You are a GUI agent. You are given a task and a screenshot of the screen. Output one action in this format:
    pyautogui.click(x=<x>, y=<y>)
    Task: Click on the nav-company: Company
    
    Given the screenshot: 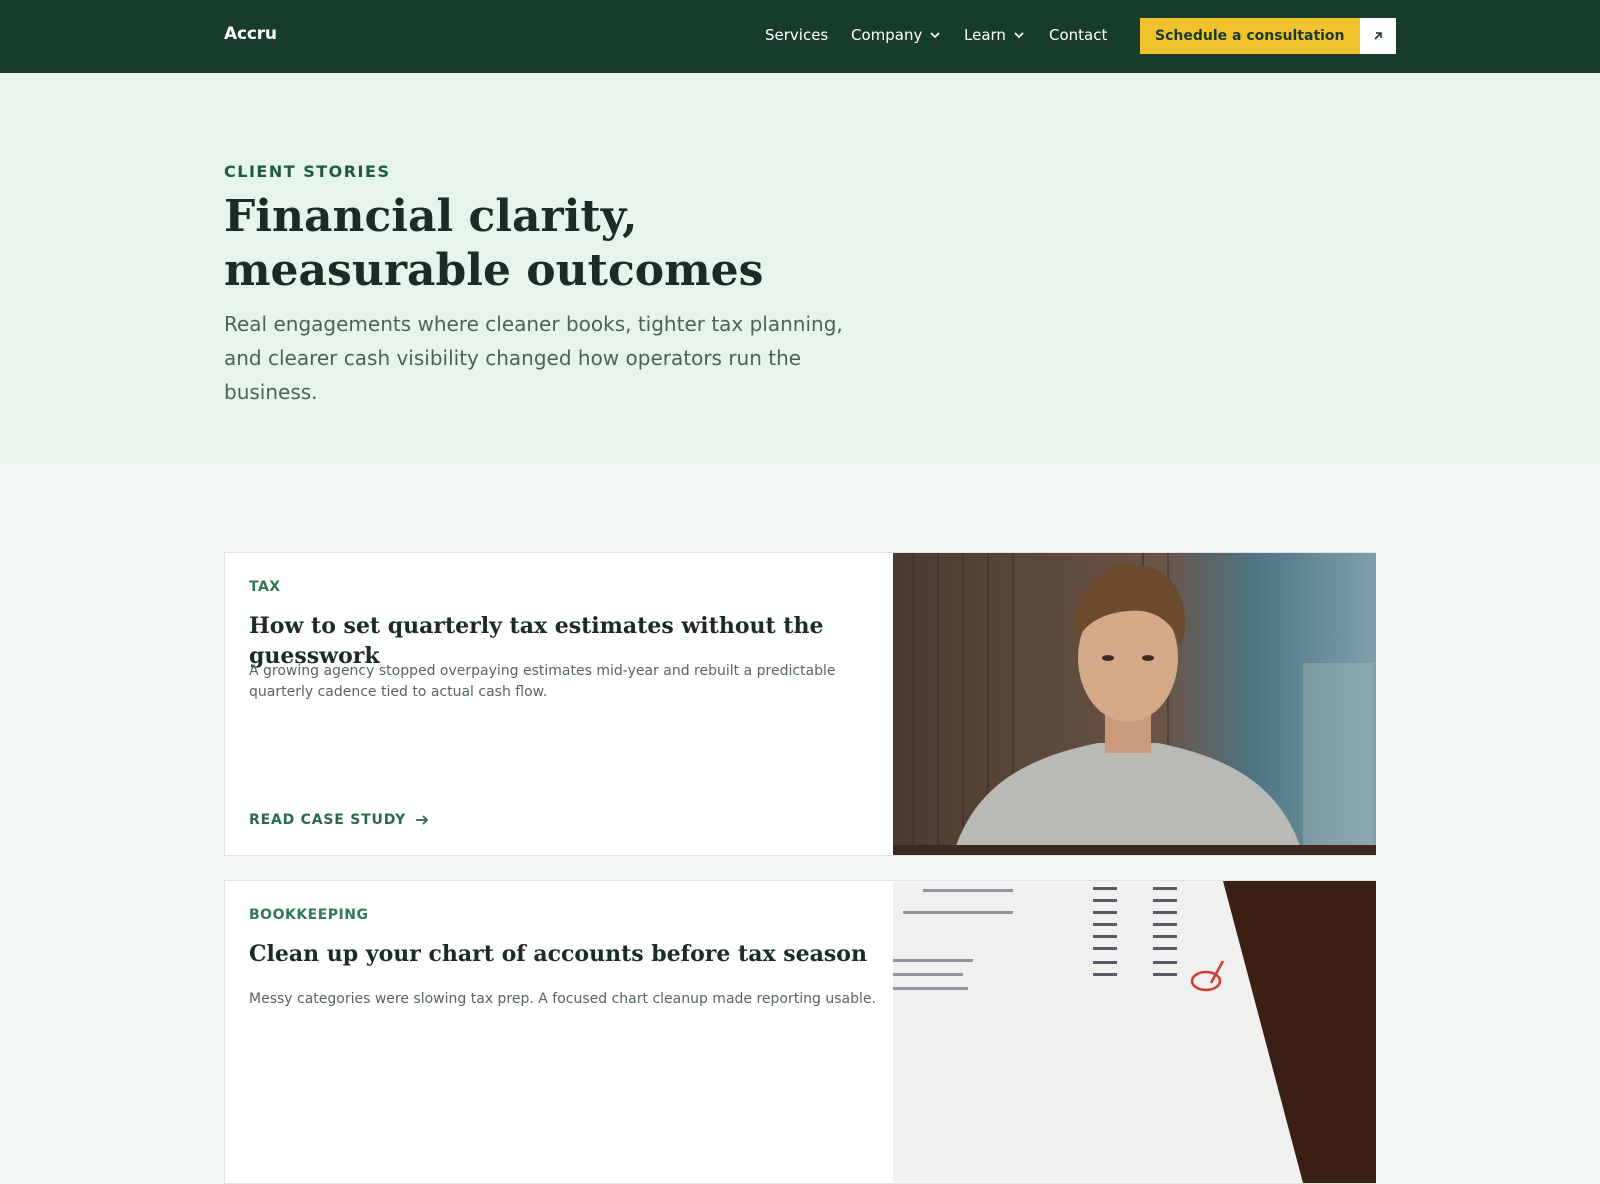 What is the action you would take?
    pyautogui.click(x=896, y=35)
    